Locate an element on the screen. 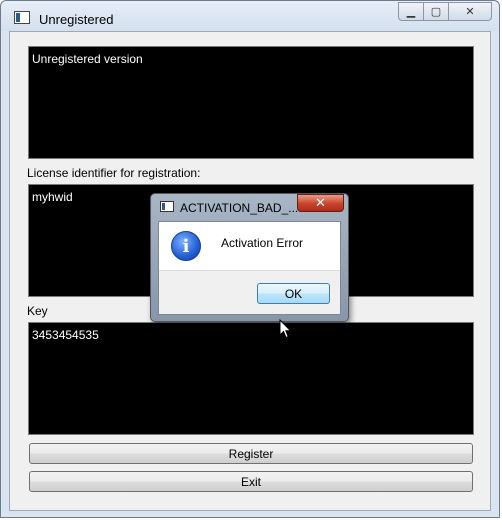 This screenshot has height=520, width=502. register-button: Register is located at coordinates (251, 453).